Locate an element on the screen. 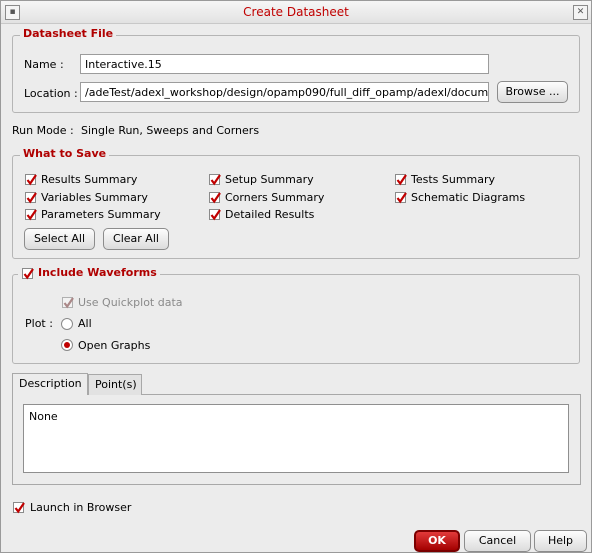 The height and width of the screenshot is (553, 592). results-summary-checkbox is located at coordinates (31, 180).